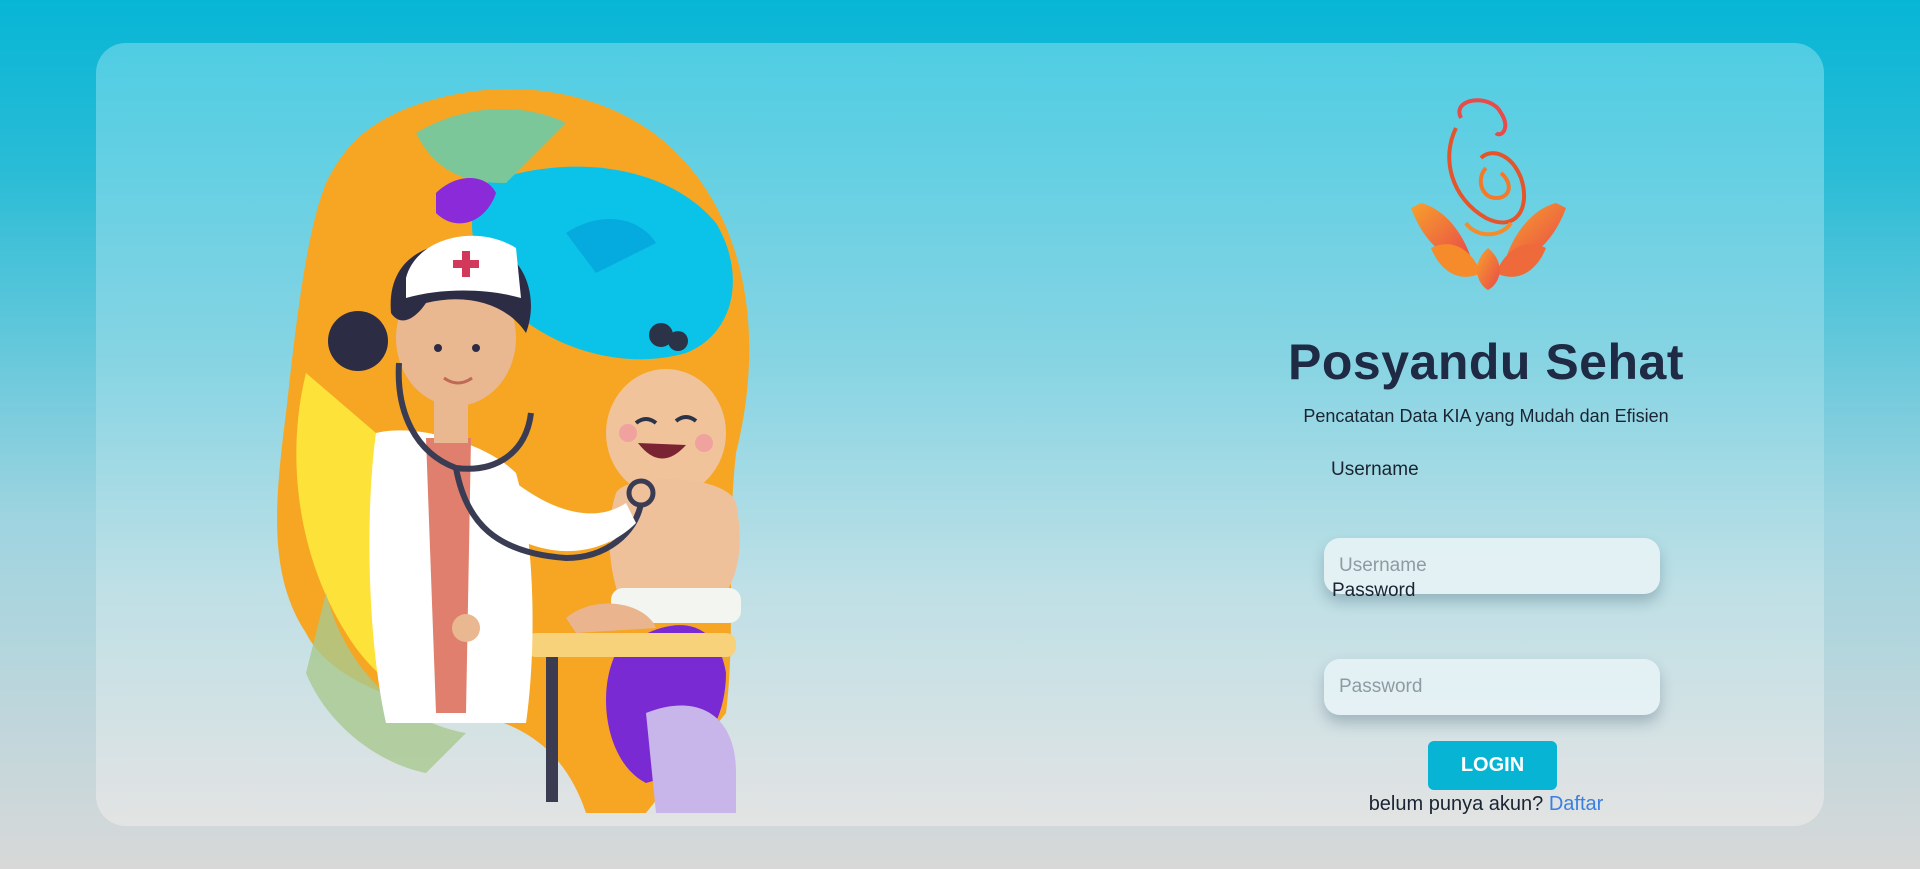 The width and height of the screenshot is (1920, 869). I want to click on password-label: Password, so click(1374, 590).